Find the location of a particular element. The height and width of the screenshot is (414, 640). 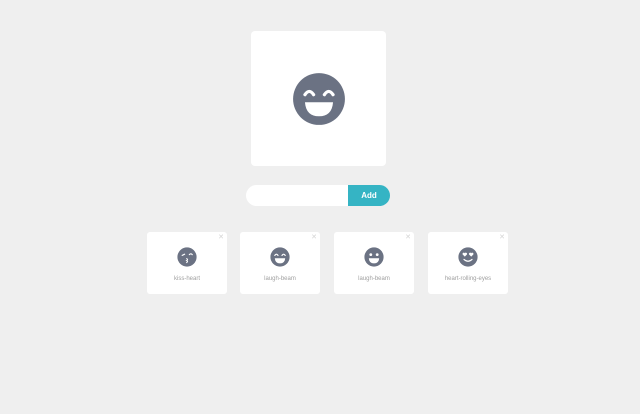

emoji-label: kiss-heart is located at coordinates (186, 279).